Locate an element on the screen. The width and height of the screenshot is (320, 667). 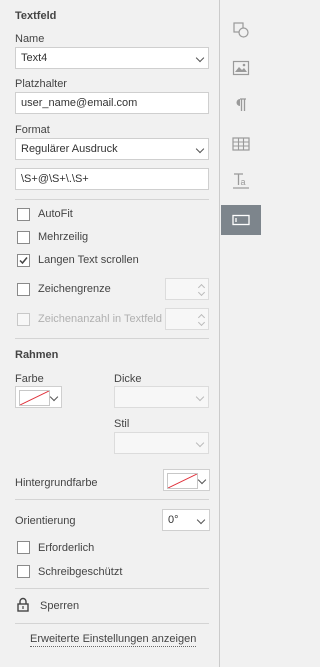
multiline-checkbox is located at coordinates (23, 237).